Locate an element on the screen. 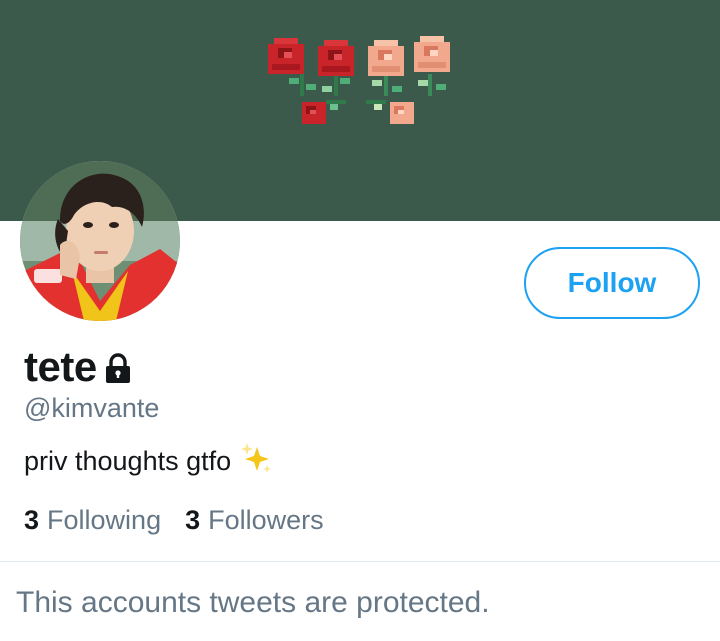  avatar-photo is located at coordinates (100, 241).